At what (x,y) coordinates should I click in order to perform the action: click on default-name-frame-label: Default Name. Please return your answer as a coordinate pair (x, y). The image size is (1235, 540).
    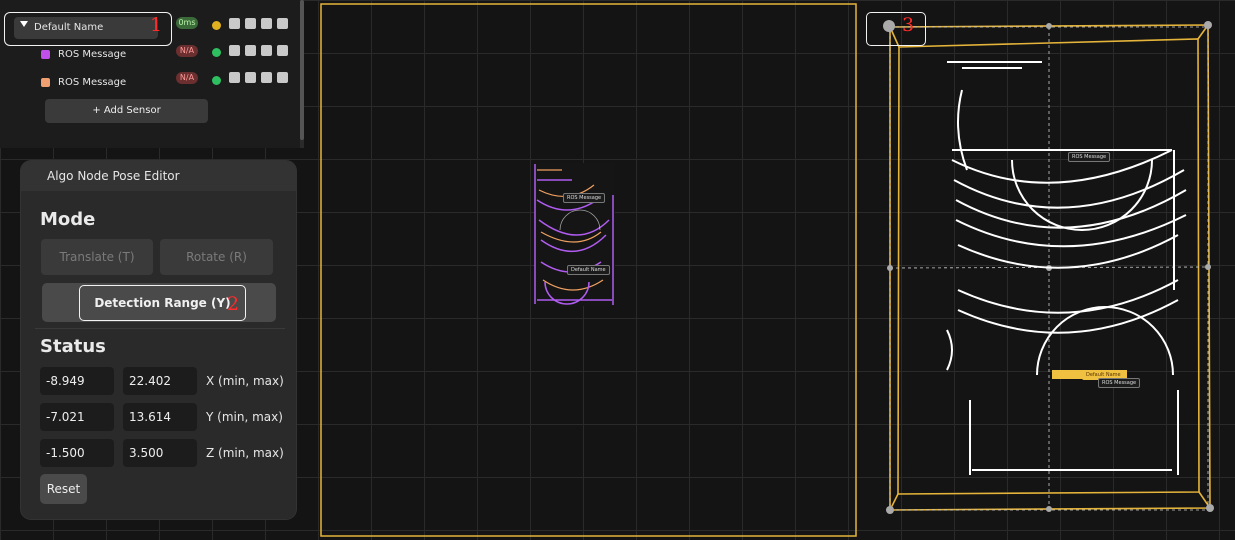
    Looking at the image, I should click on (588, 270).